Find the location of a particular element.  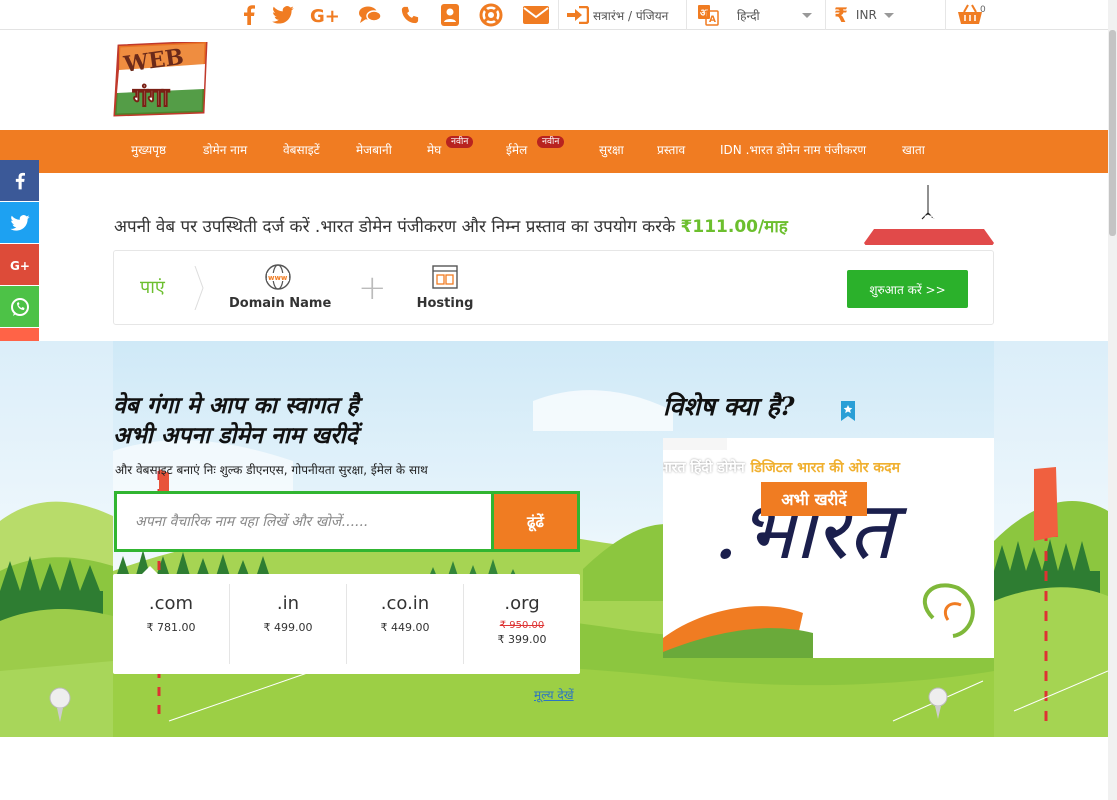

offer-domain-label: Domain Name is located at coordinates (280, 303).